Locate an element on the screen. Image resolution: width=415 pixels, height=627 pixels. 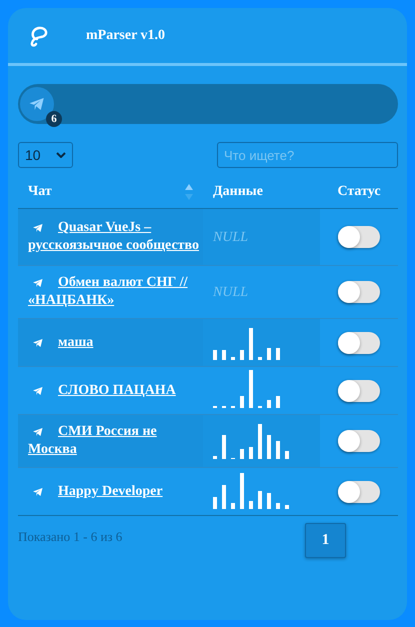
search-field: Что ищете? is located at coordinates (307, 155).